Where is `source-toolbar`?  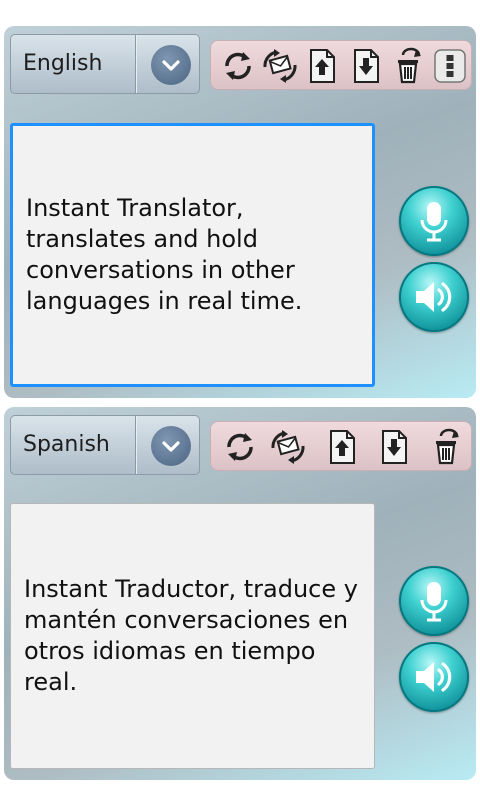 source-toolbar is located at coordinates (341, 65).